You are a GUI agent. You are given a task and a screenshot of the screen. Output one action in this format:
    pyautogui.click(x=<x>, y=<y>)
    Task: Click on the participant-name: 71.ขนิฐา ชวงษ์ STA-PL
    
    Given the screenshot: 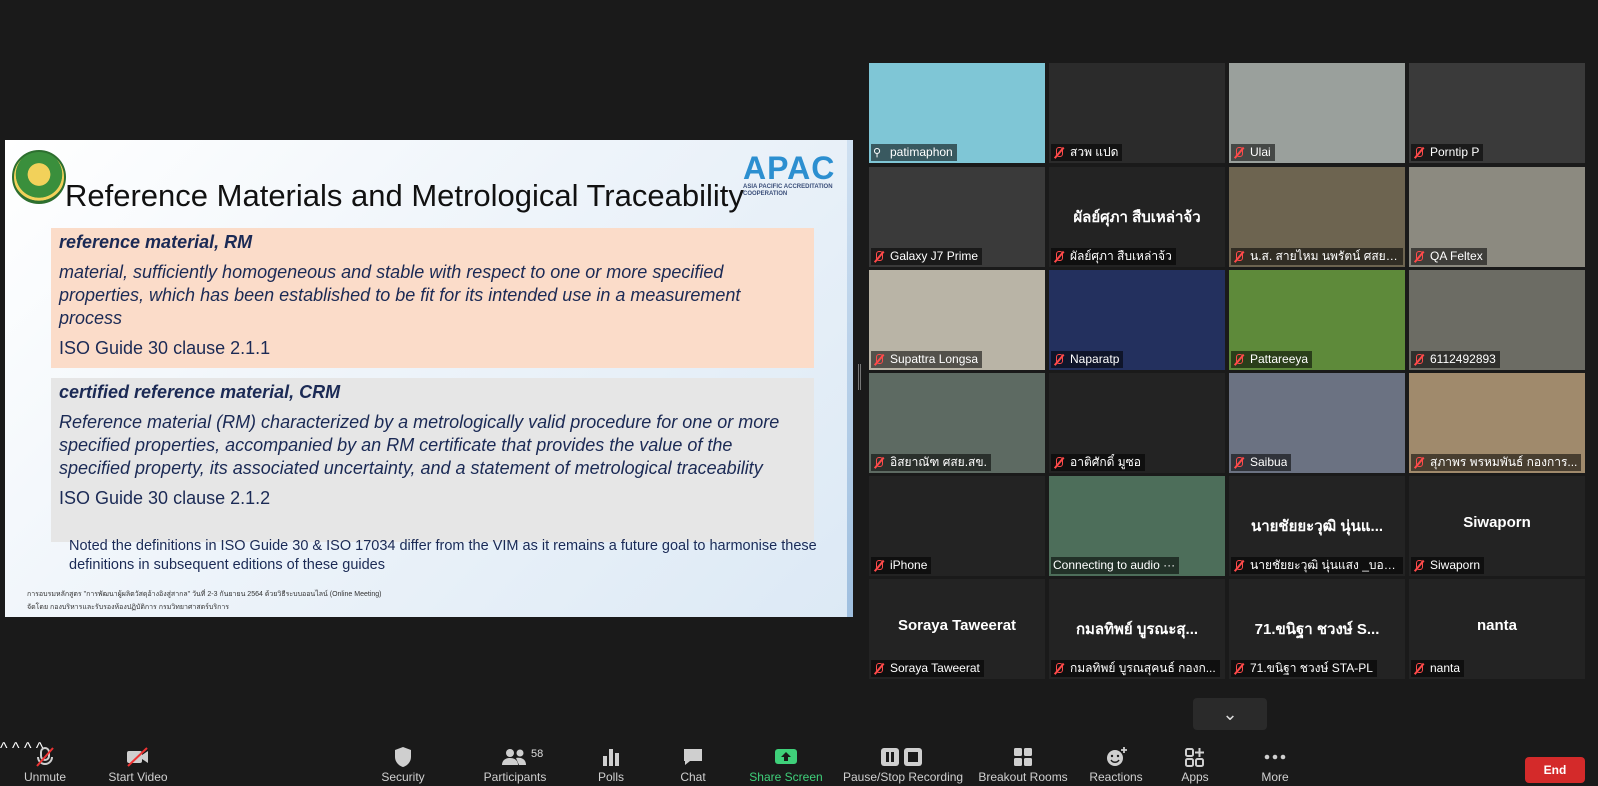 What is the action you would take?
    pyautogui.click(x=1311, y=668)
    